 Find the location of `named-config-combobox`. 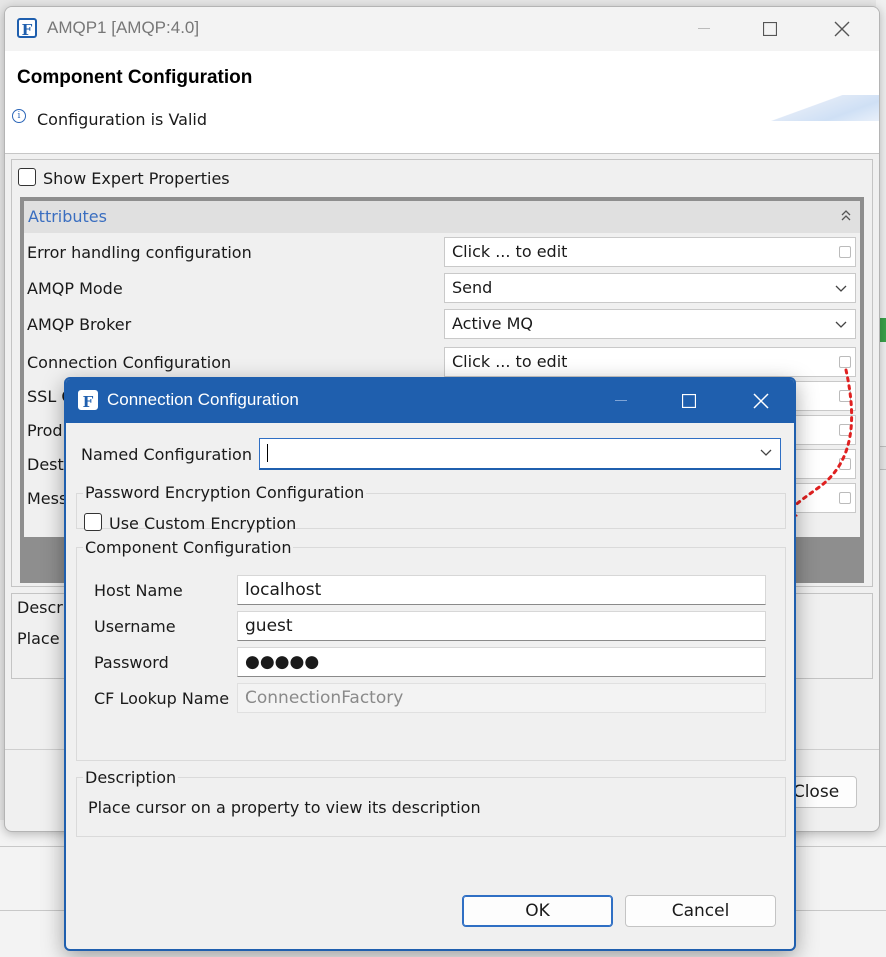

named-config-combobox is located at coordinates (520, 454).